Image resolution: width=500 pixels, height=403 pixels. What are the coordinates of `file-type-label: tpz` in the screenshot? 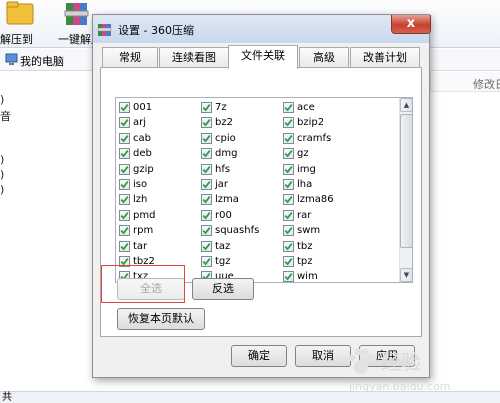 It's located at (305, 261).